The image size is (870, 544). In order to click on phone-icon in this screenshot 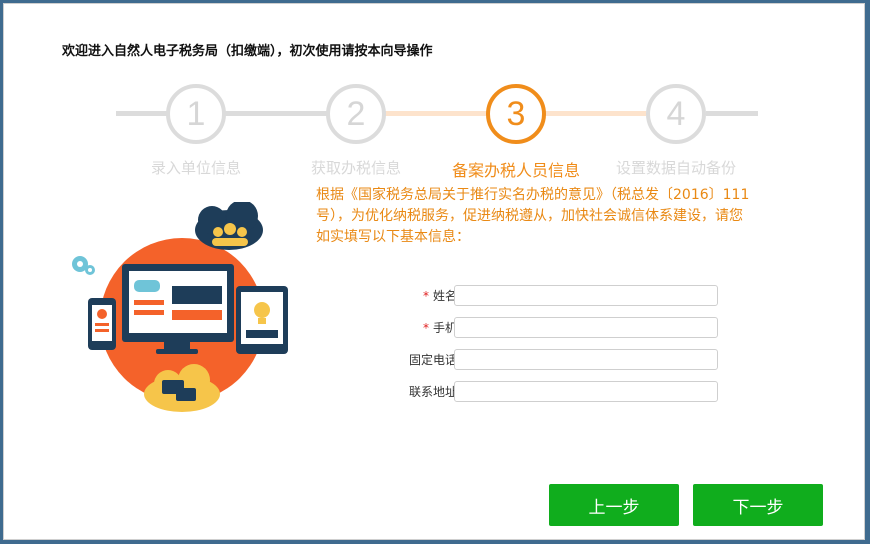, I will do `click(102, 324)`.